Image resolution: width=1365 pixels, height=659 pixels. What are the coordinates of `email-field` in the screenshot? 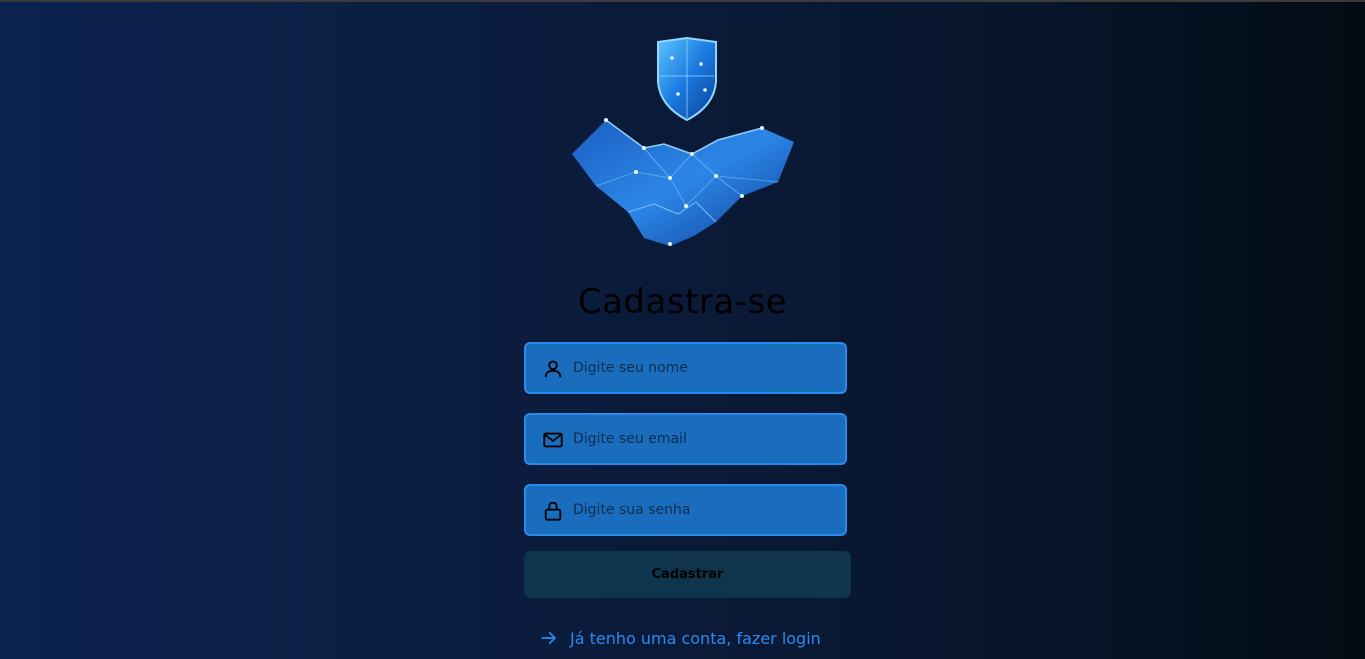 It's located at (685, 439).